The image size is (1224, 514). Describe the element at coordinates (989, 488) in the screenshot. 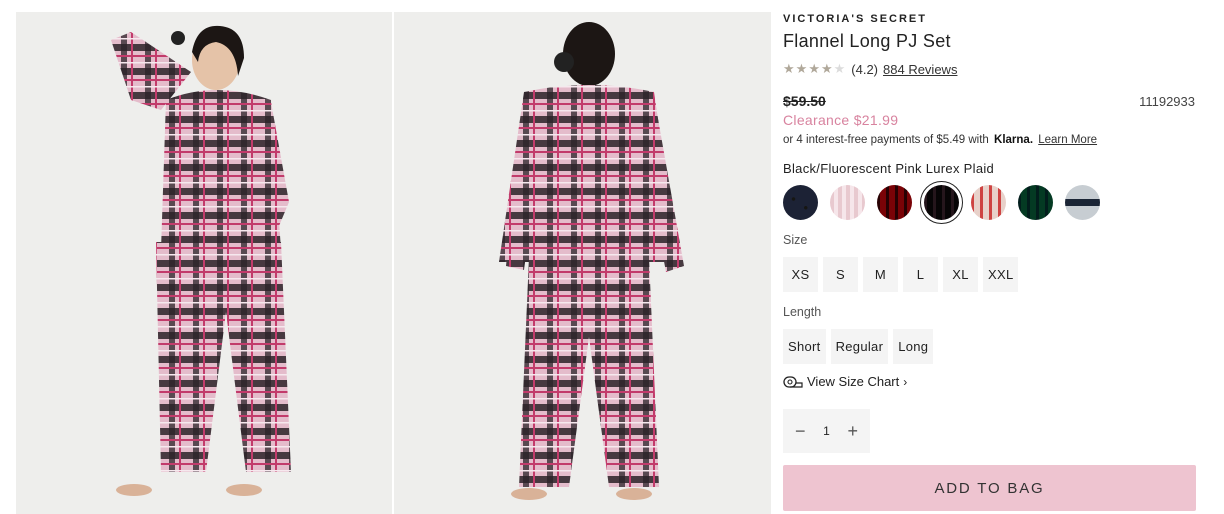

I see `add-to-bag-button: ADD TO BAG` at that location.